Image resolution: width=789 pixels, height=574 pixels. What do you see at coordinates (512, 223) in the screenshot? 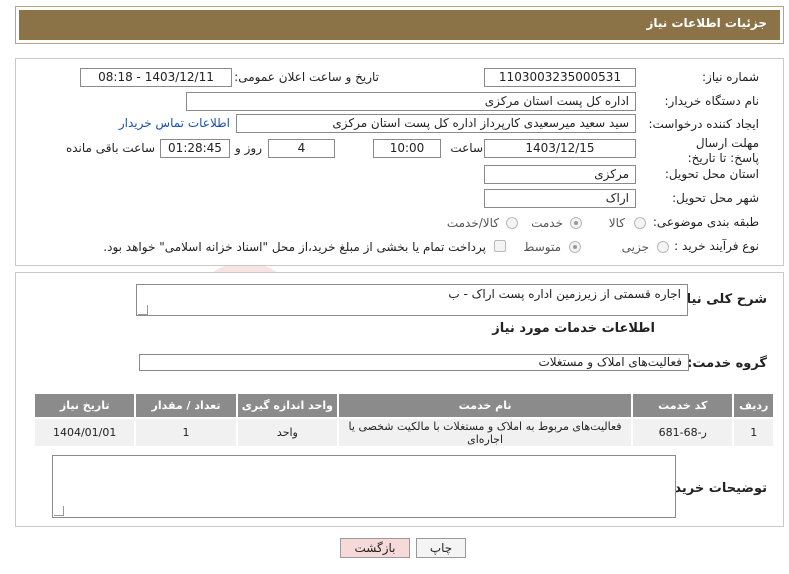
I see `category-radio-goods-service` at bounding box center [512, 223].